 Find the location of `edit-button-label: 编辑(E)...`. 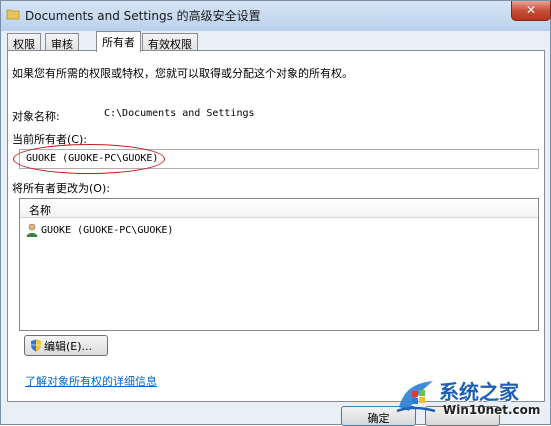

edit-button-label: 编辑(E)... is located at coordinates (68, 346).